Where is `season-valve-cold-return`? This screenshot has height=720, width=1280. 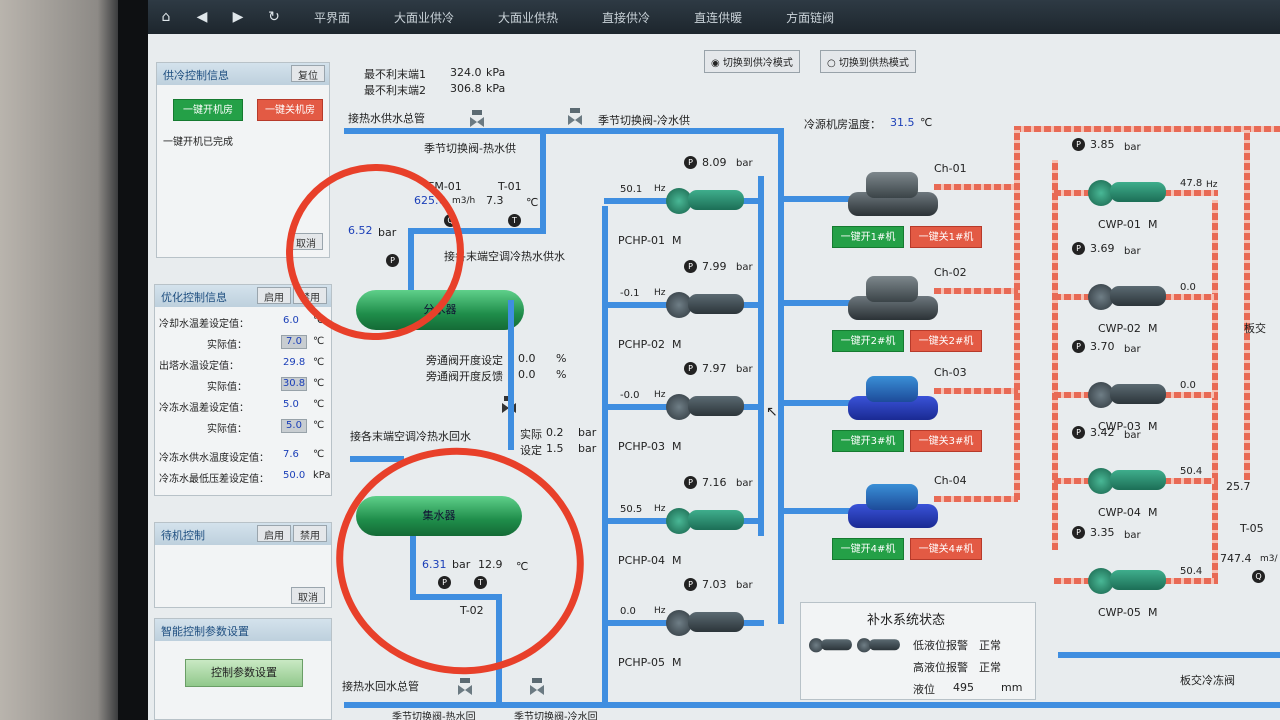
season-valve-cold-return is located at coordinates (537, 687).